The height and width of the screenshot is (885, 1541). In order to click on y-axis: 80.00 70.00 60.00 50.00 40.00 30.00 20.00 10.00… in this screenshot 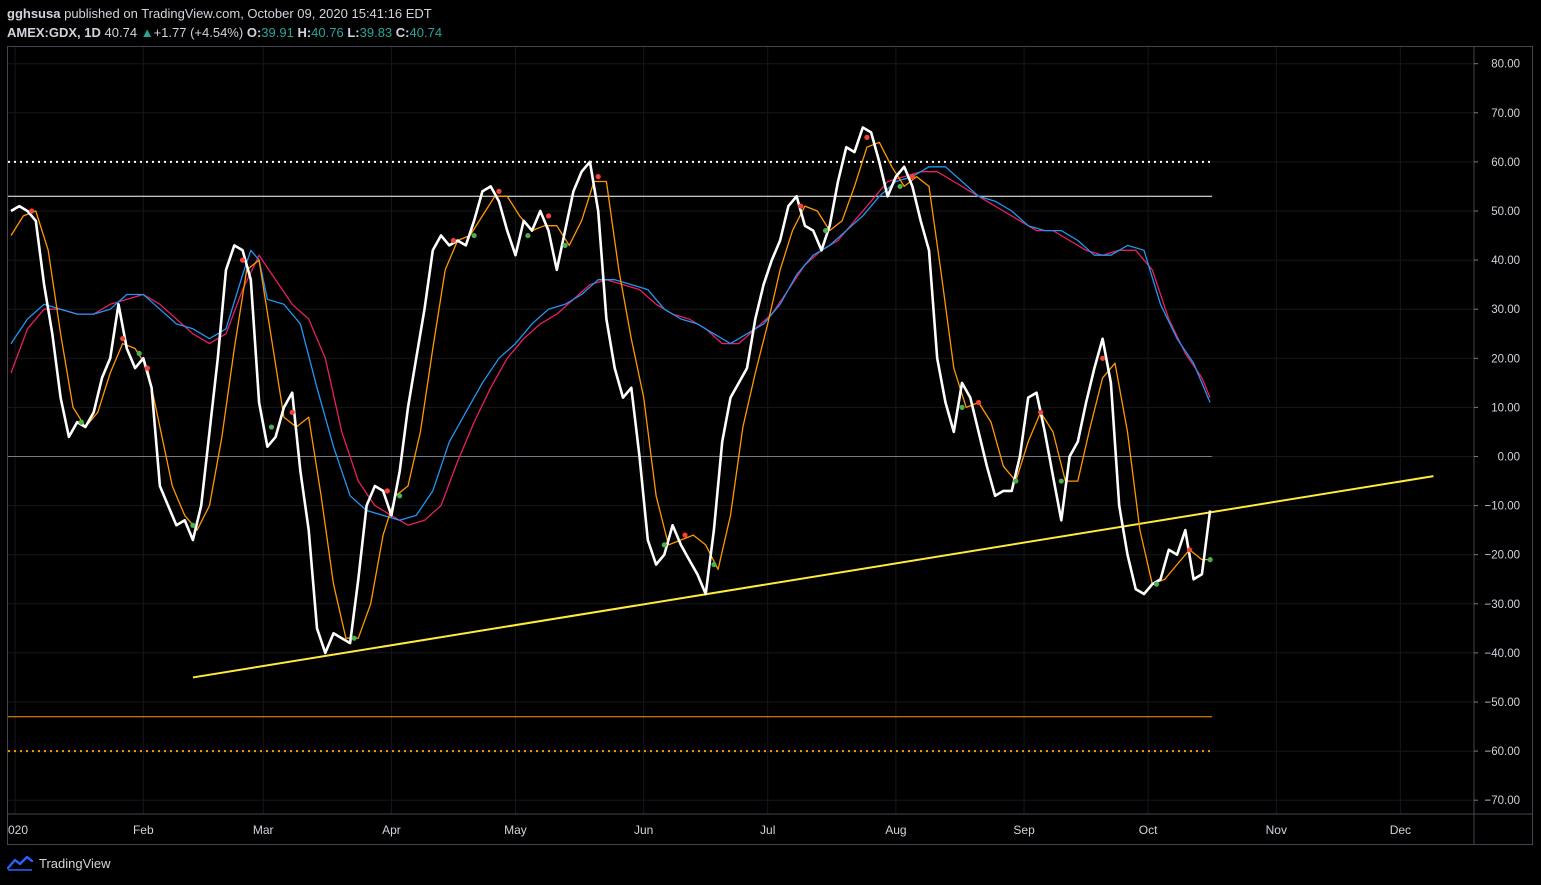, I will do `click(1497, 433)`.